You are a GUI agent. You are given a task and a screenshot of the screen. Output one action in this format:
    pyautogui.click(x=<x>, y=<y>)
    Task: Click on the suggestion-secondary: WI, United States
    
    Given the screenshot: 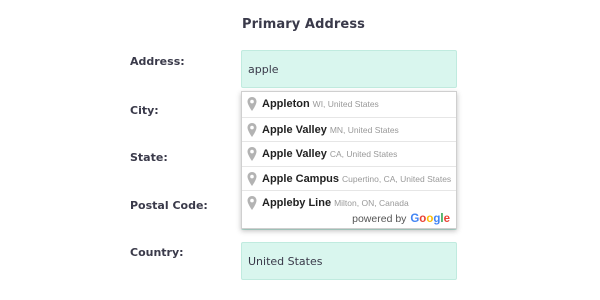 What is the action you would take?
    pyautogui.click(x=345, y=104)
    